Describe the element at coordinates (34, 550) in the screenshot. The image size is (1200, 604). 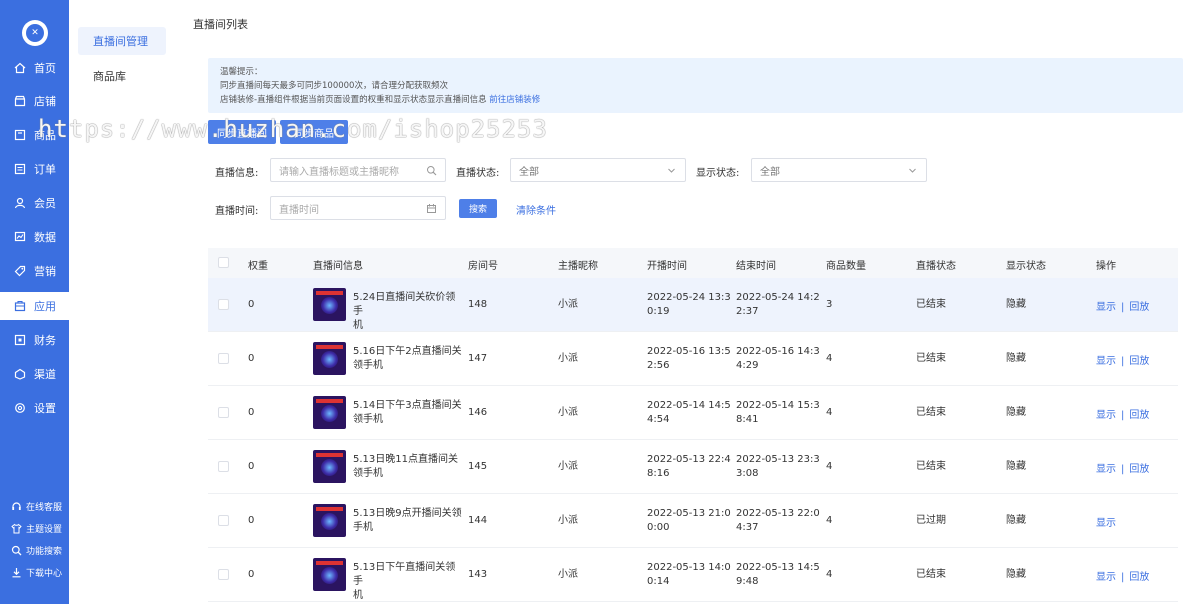
I see `util-feature-search: 功能搜索` at that location.